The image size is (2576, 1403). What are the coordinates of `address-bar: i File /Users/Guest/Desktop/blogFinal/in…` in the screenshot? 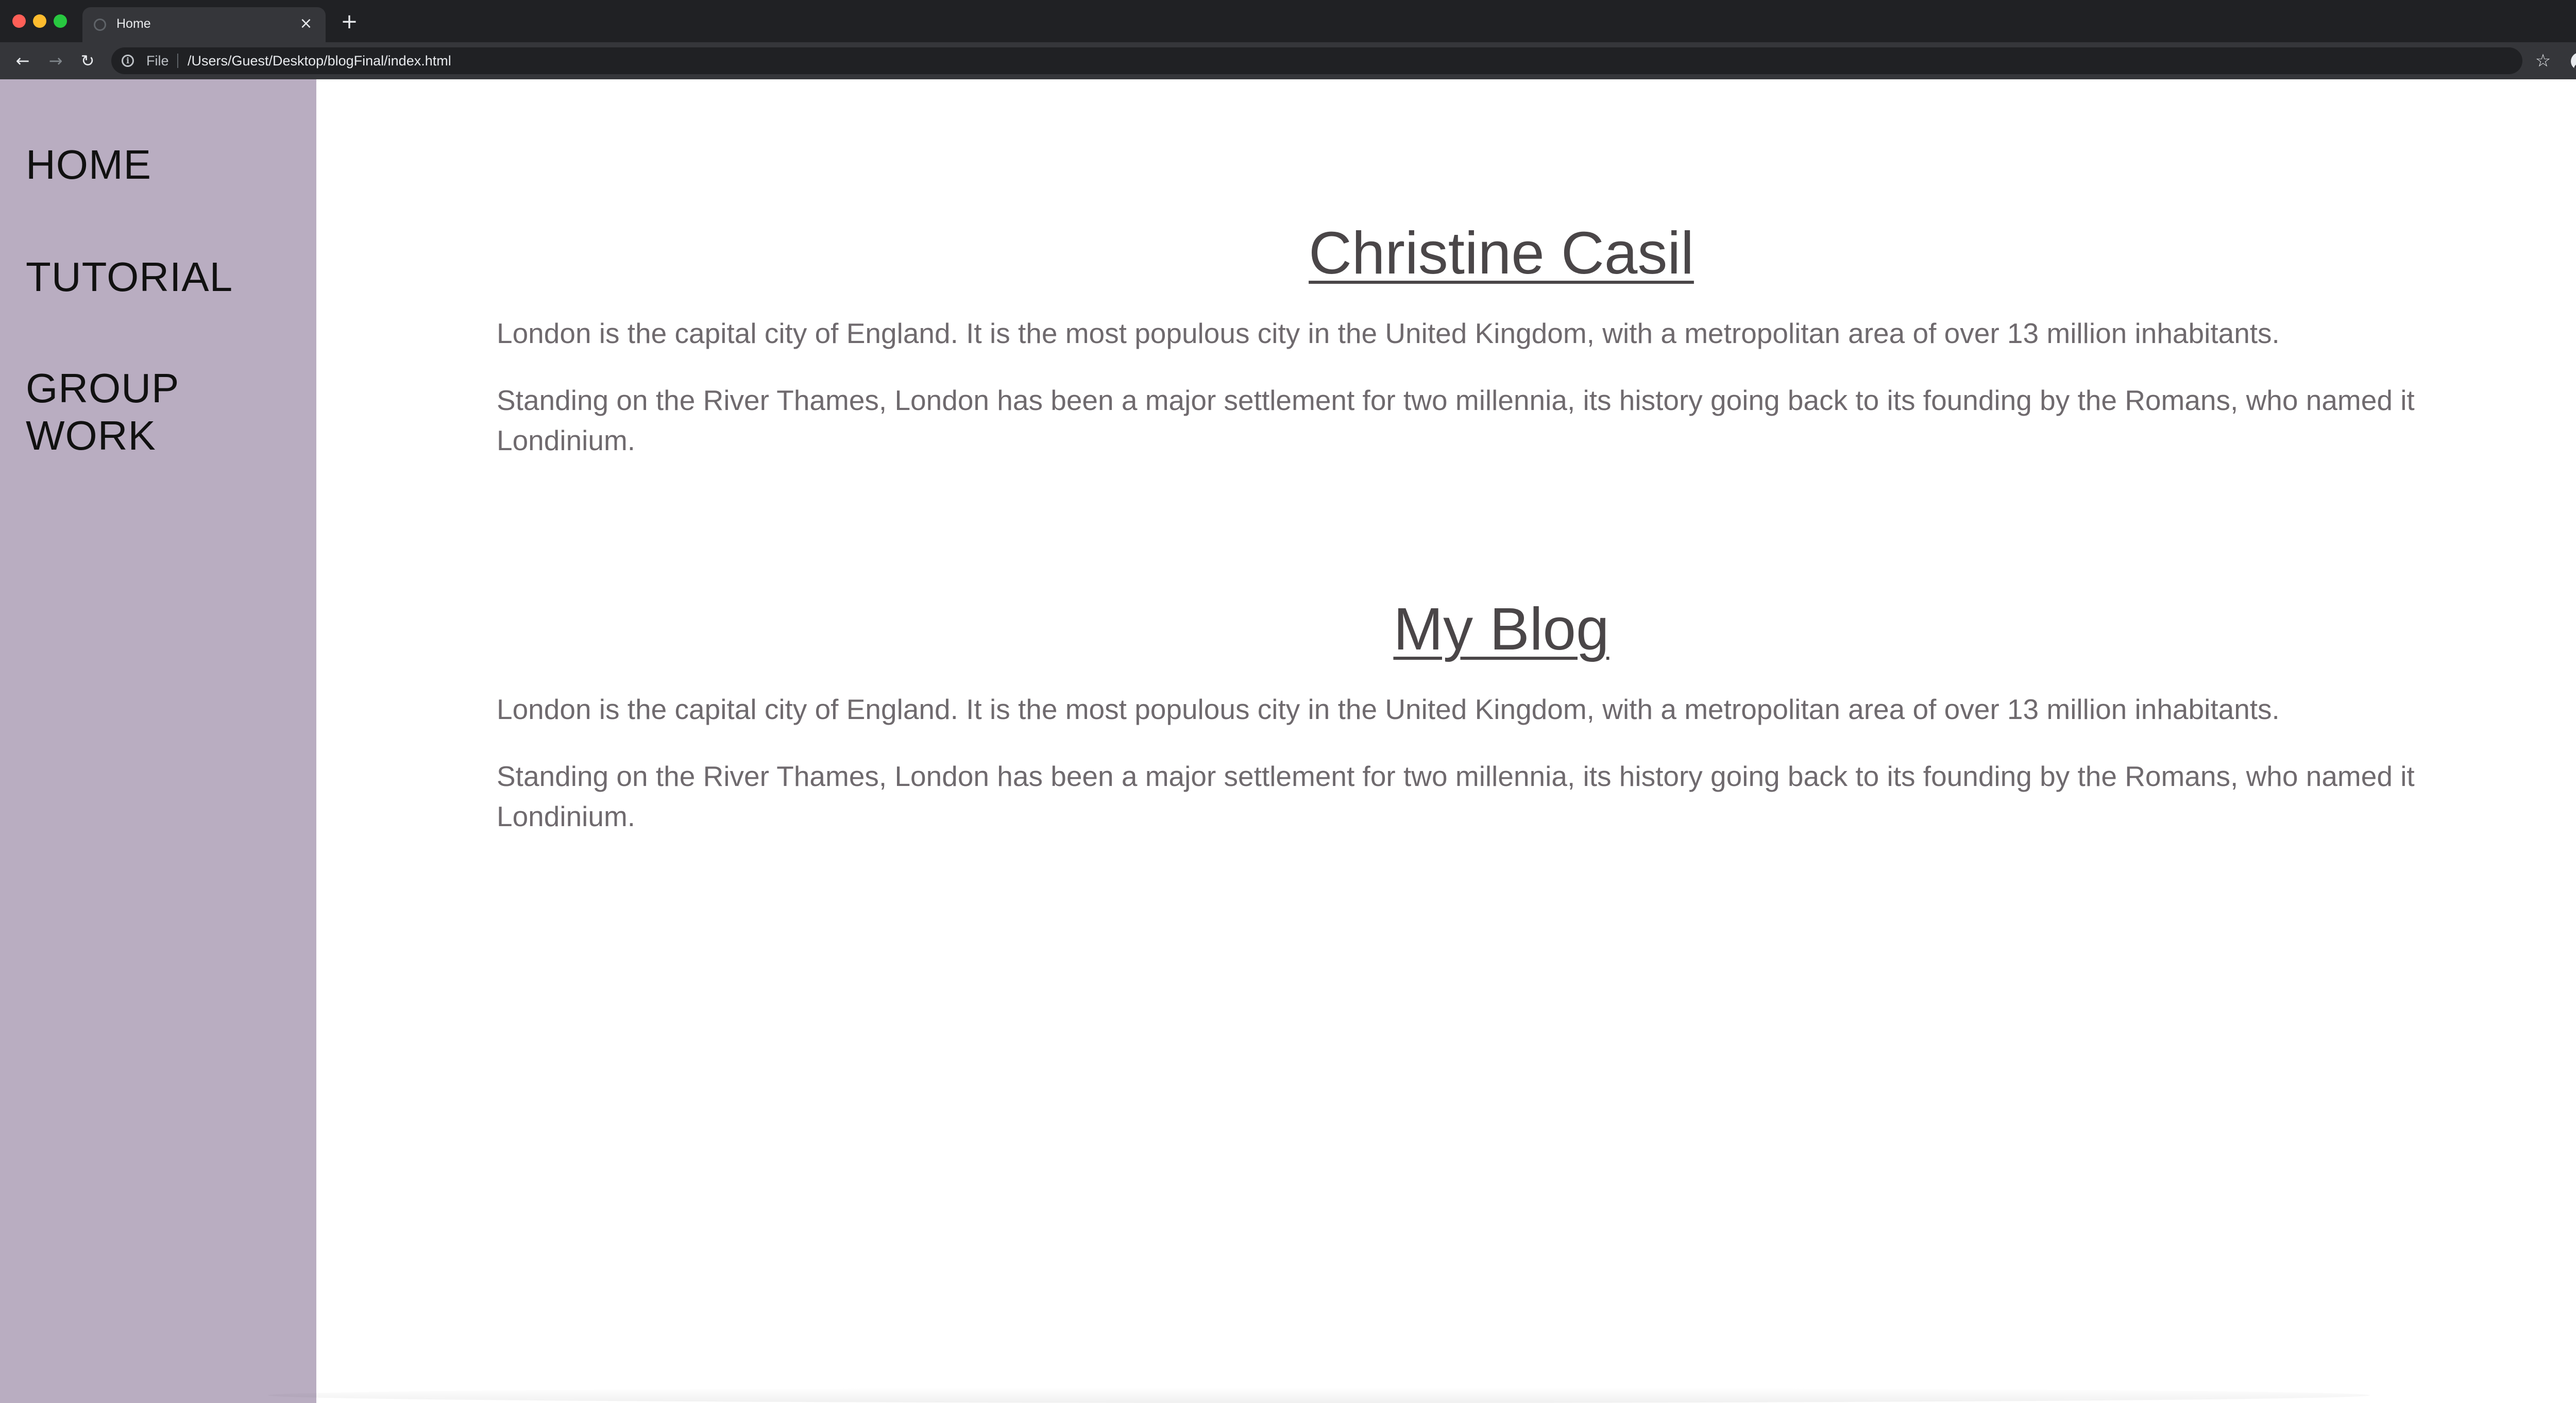 It's located at (1316, 60).